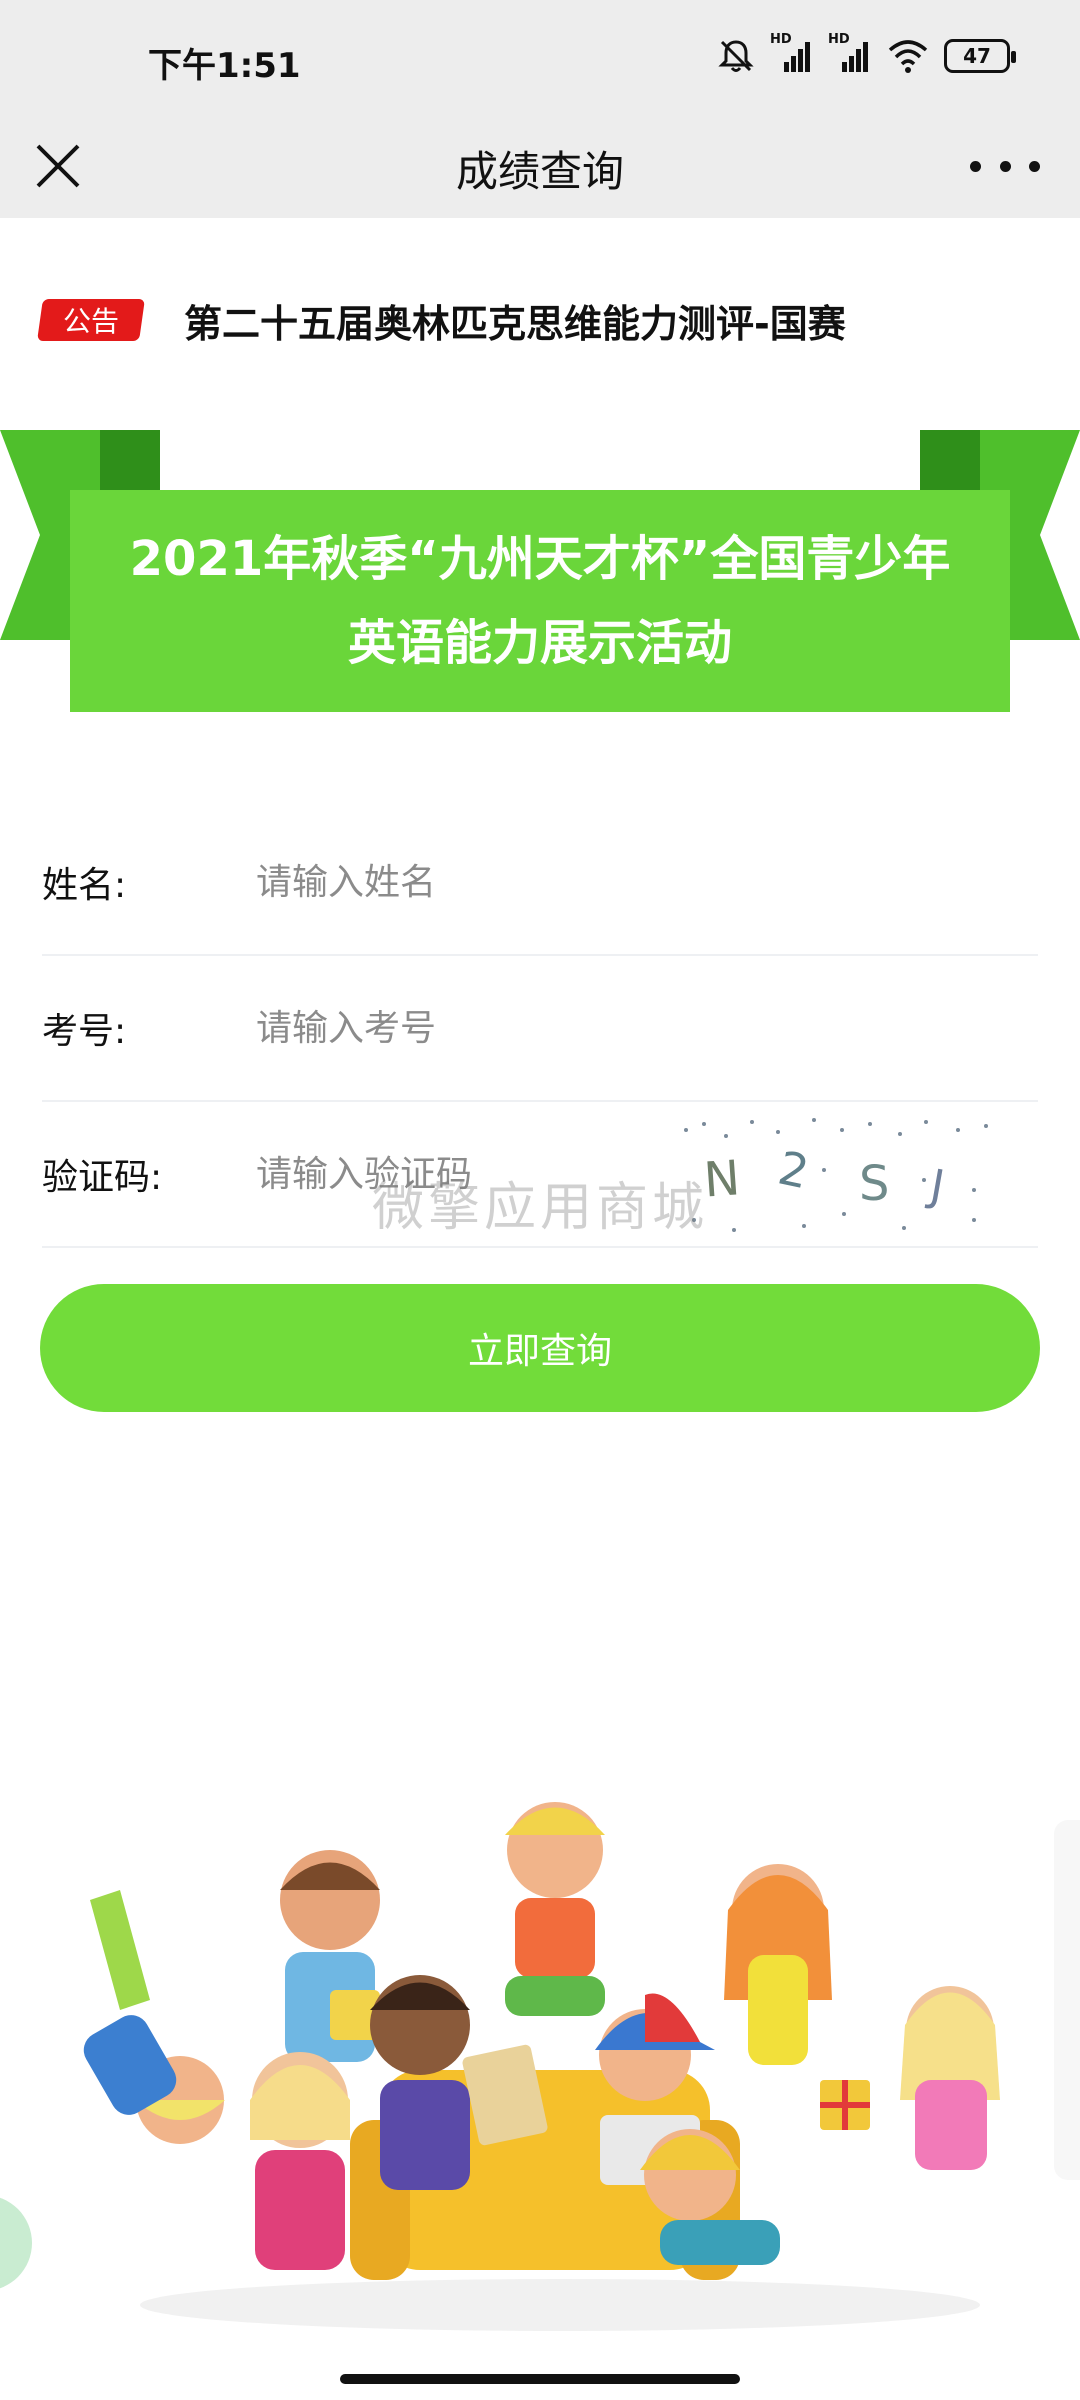  Describe the element at coordinates (977, 56) in the screenshot. I see `battery-level: 47` at that location.